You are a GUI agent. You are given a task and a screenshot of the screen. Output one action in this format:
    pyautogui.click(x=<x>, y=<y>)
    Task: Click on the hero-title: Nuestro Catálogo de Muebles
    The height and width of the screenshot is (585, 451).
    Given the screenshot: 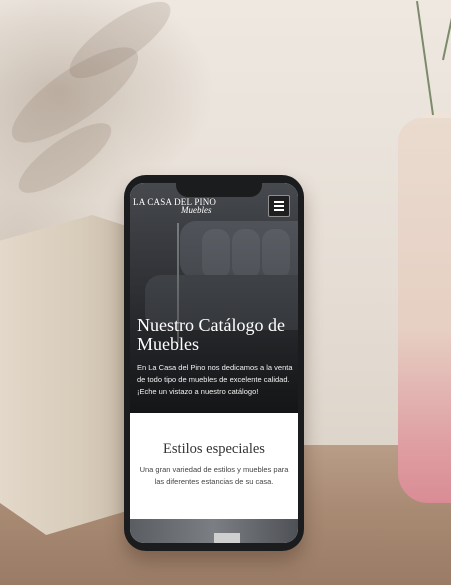 What is the action you would take?
    pyautogui.click(x=211, y=334)
    